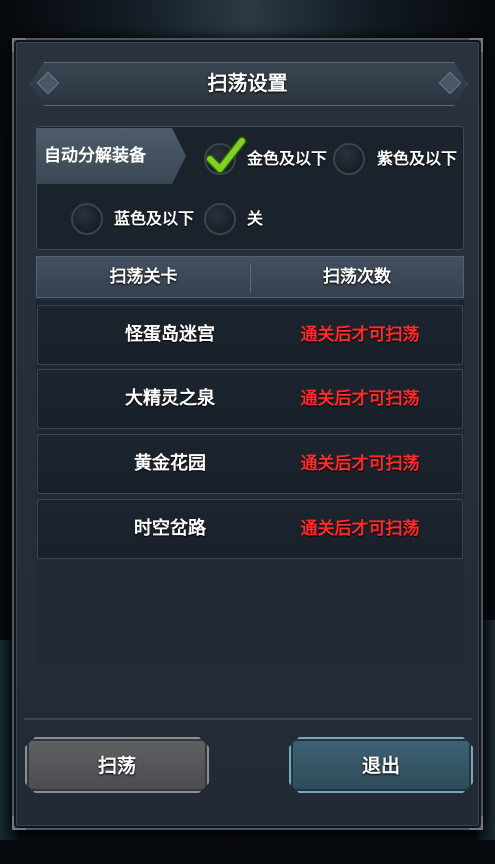 The height and width of the screenshot is (864, 495). Describe the element at coordinates (250, 529) in the screenshot. I see `table-row: 时空岔路 通关后才可扫荡` at that location.